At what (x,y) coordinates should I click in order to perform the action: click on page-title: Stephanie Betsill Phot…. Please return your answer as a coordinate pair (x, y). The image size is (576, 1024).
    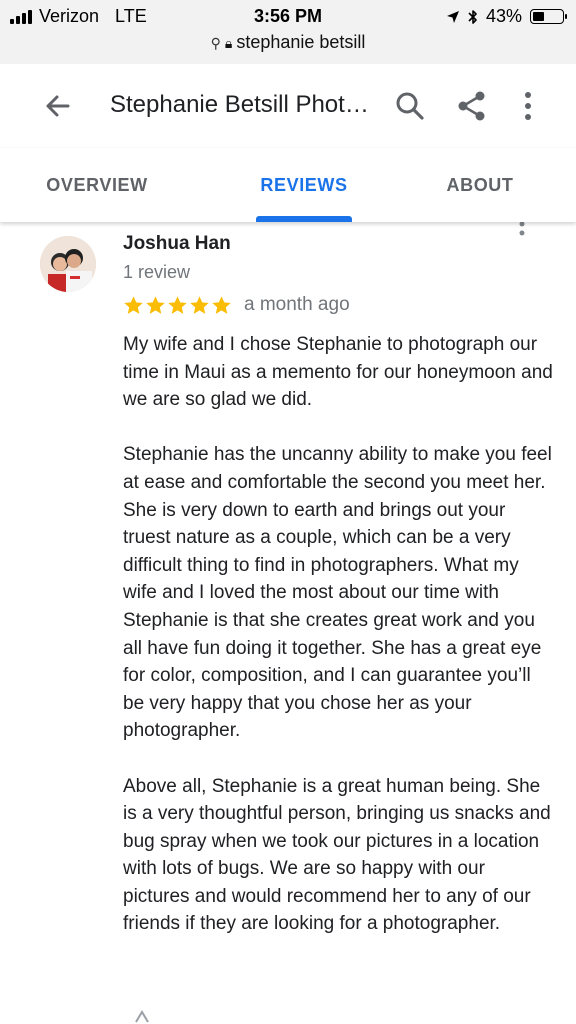
    Looking at the image, I should click on (239, 104).